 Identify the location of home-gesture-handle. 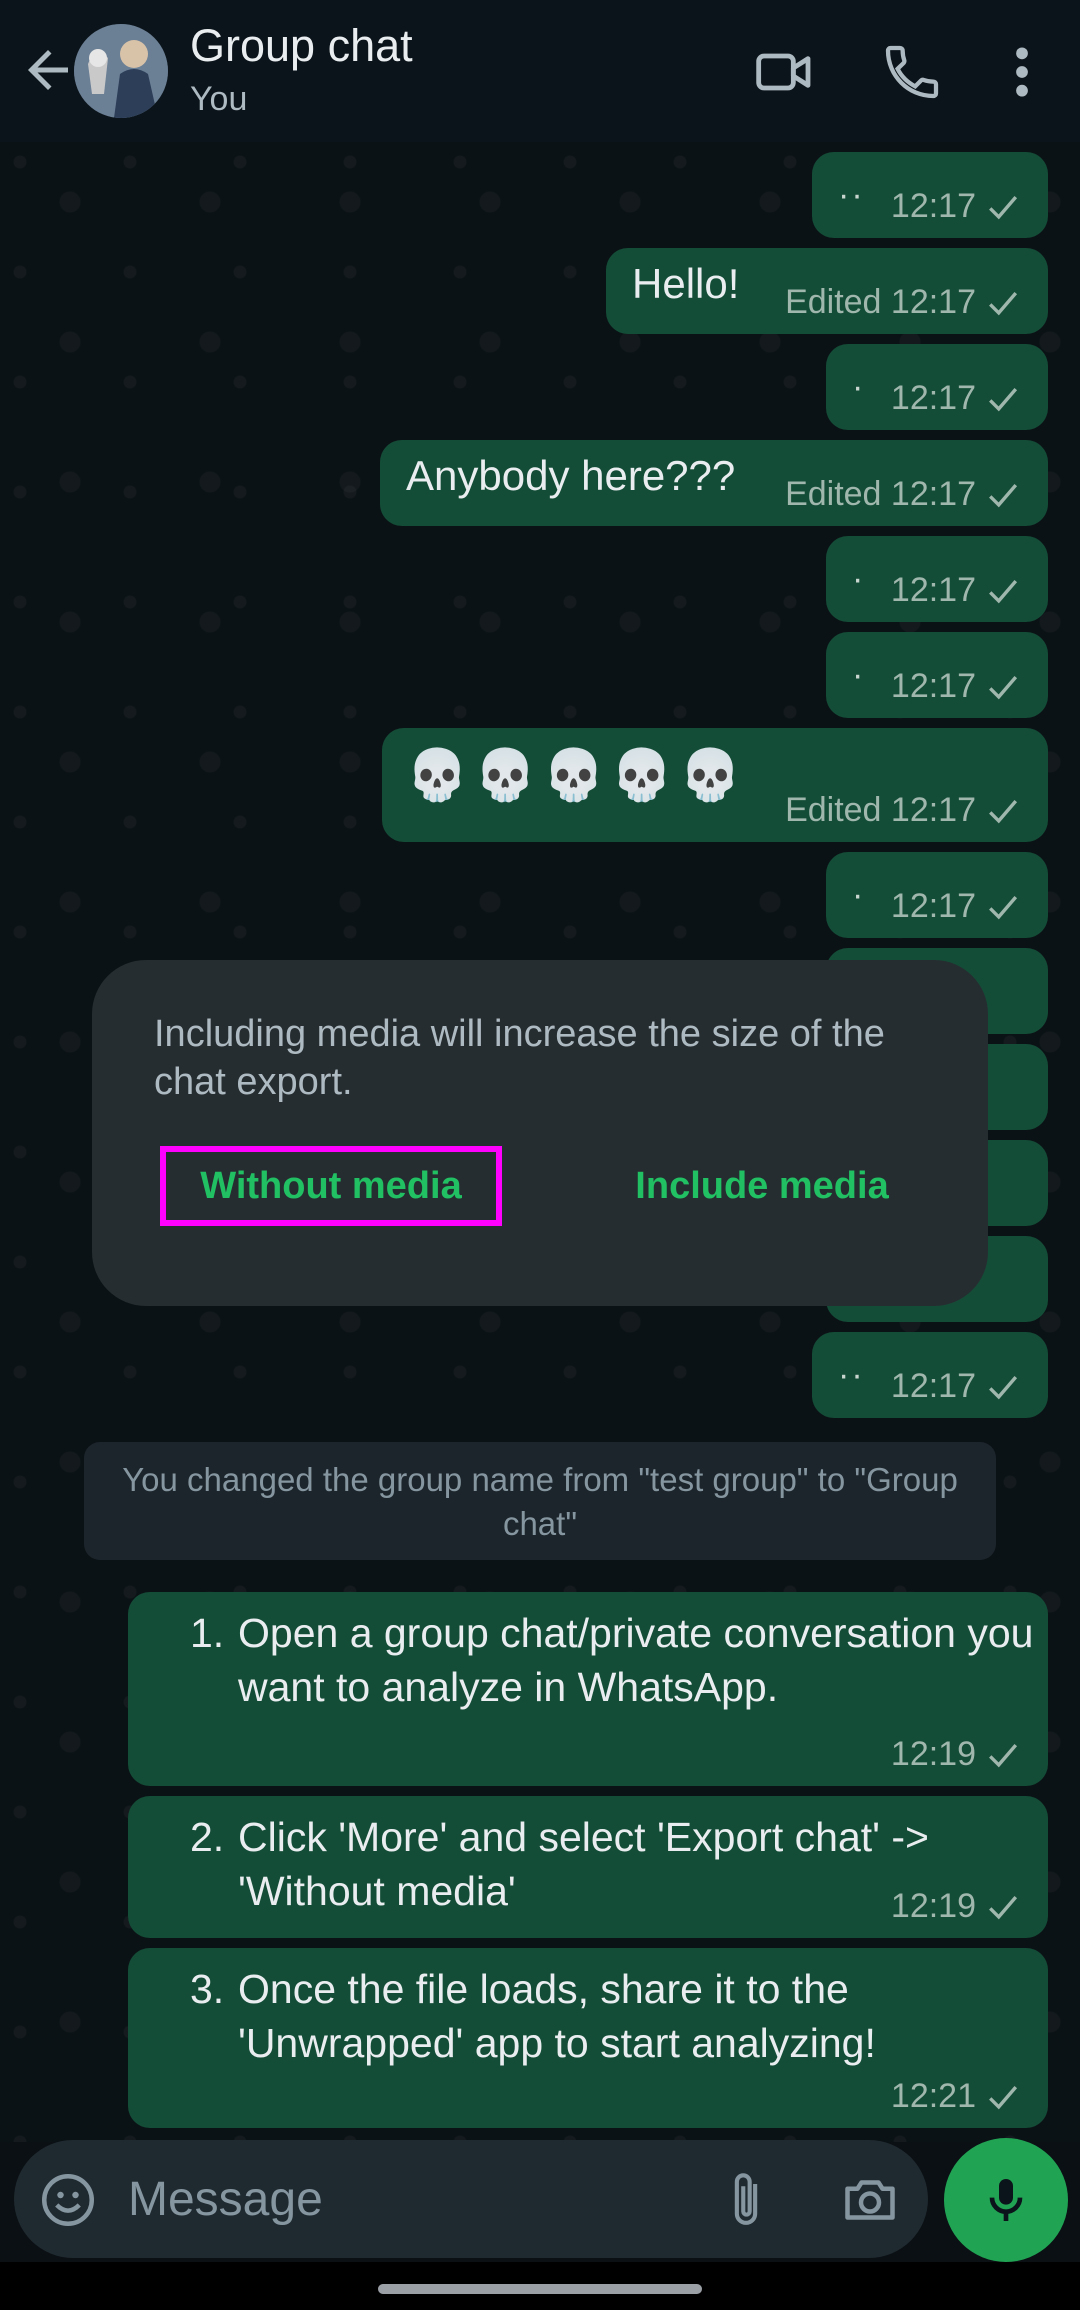
(540, 2289).